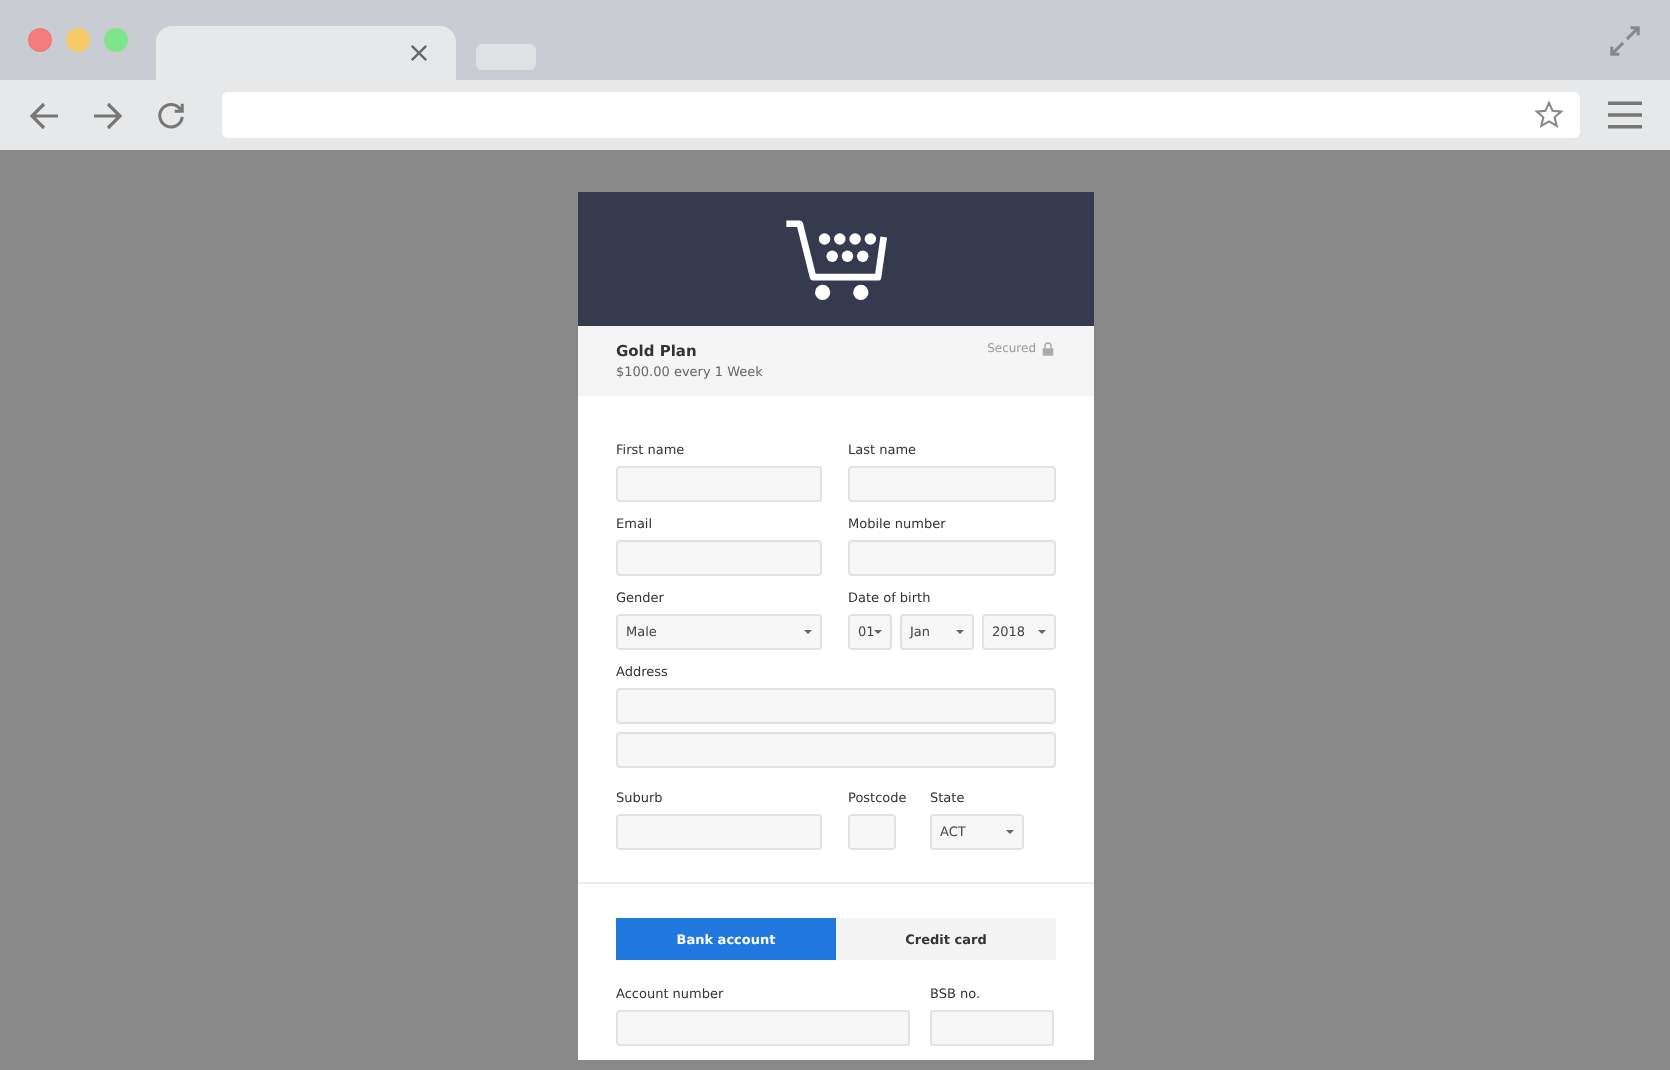  Describe the element at coordinates (116, 40) in the screenshot. I see `maximize-window-dot` at that location.